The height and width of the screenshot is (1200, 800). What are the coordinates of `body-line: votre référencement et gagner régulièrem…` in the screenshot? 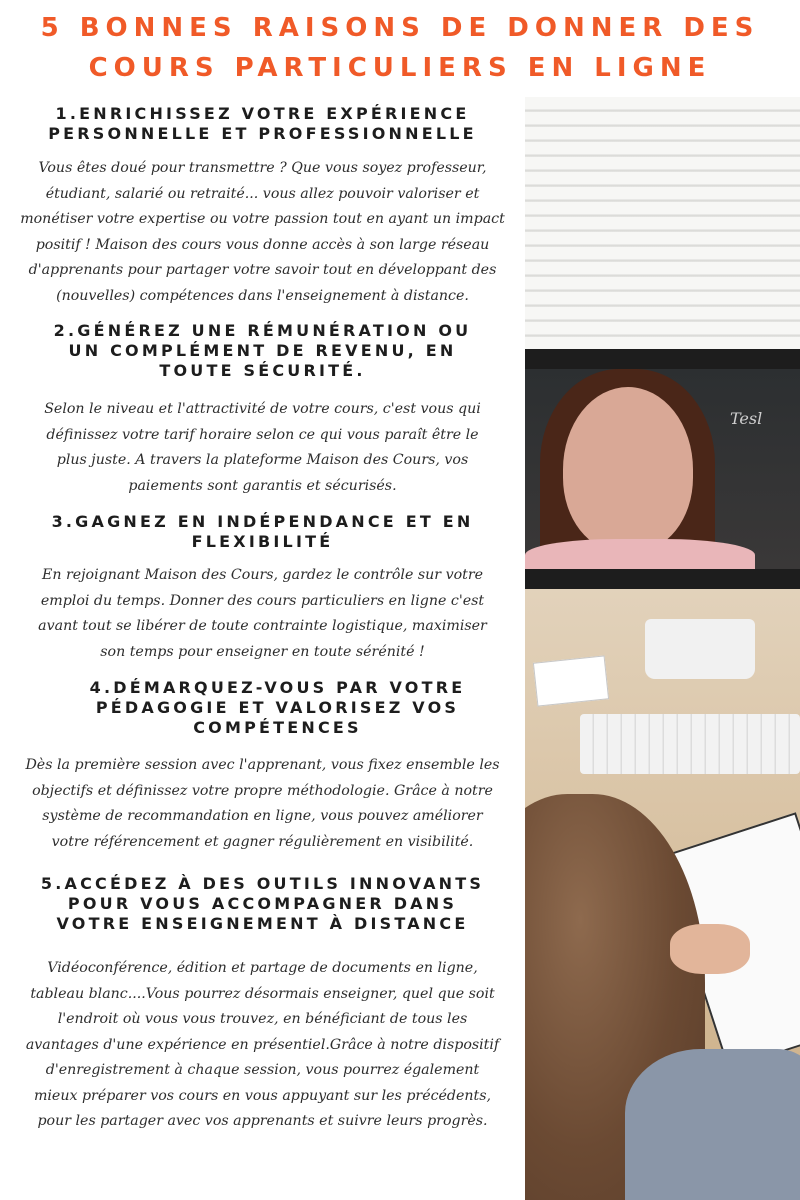 It's located at (262, 841).